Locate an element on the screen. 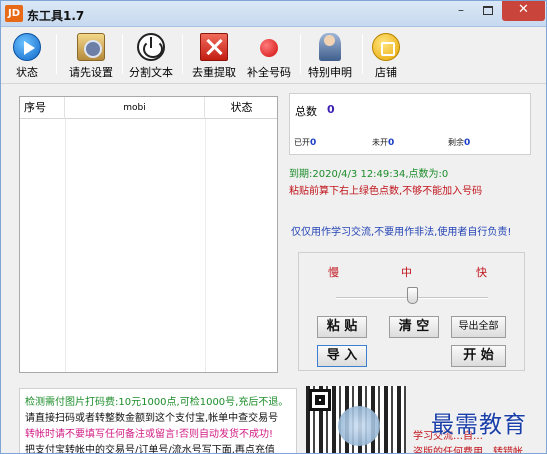 The width and height of the screenshot is (547, 454). column-header-mobi: mobi is located at coordinates (135, 108).